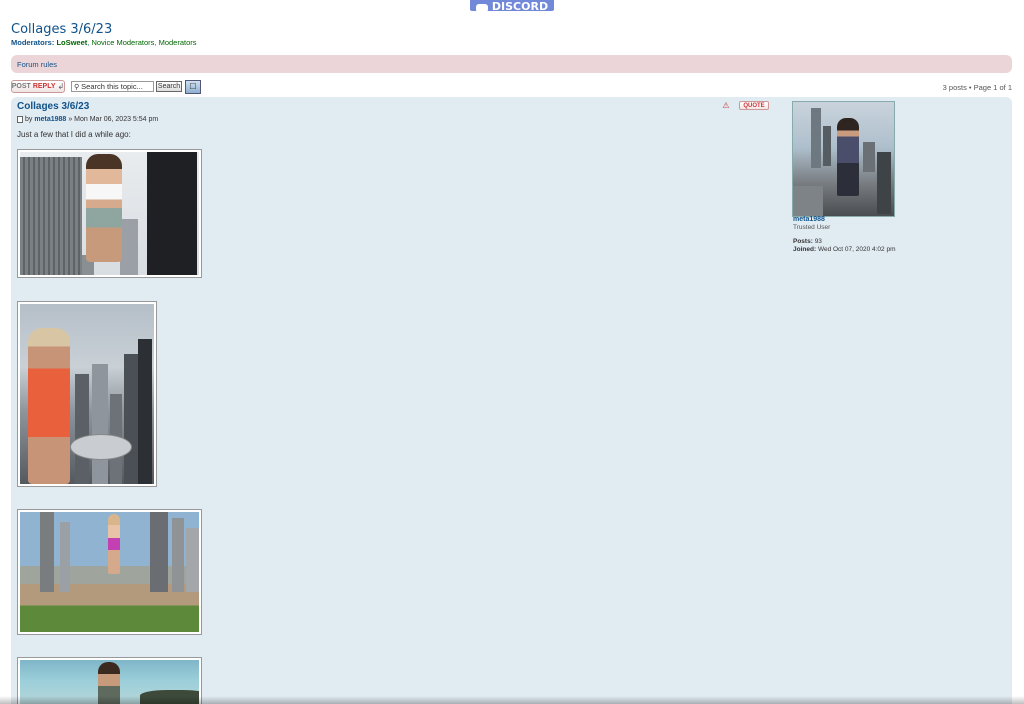 This screenshot has width=1024, height=704. What do you see at coordinates (812, 227) in the screenshot?
I see `profile-rank: Trusted User` at bounding box center [812, 227].